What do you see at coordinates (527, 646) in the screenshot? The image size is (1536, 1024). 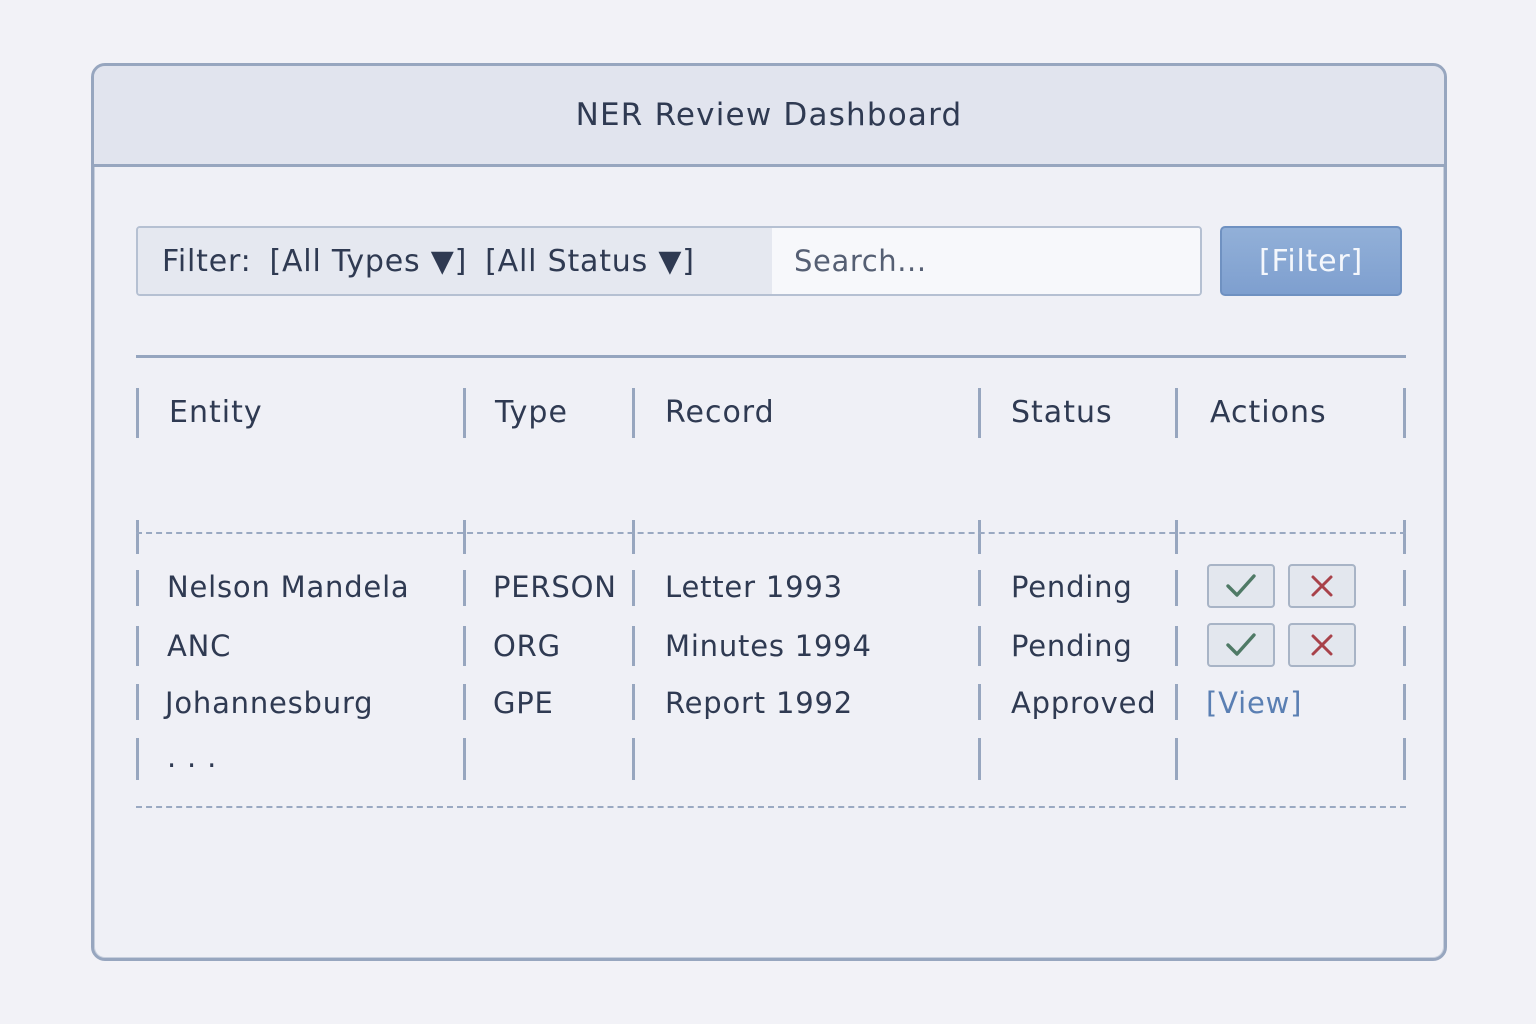 I see `row2-type: ORG` at bounding box center [527, 646].